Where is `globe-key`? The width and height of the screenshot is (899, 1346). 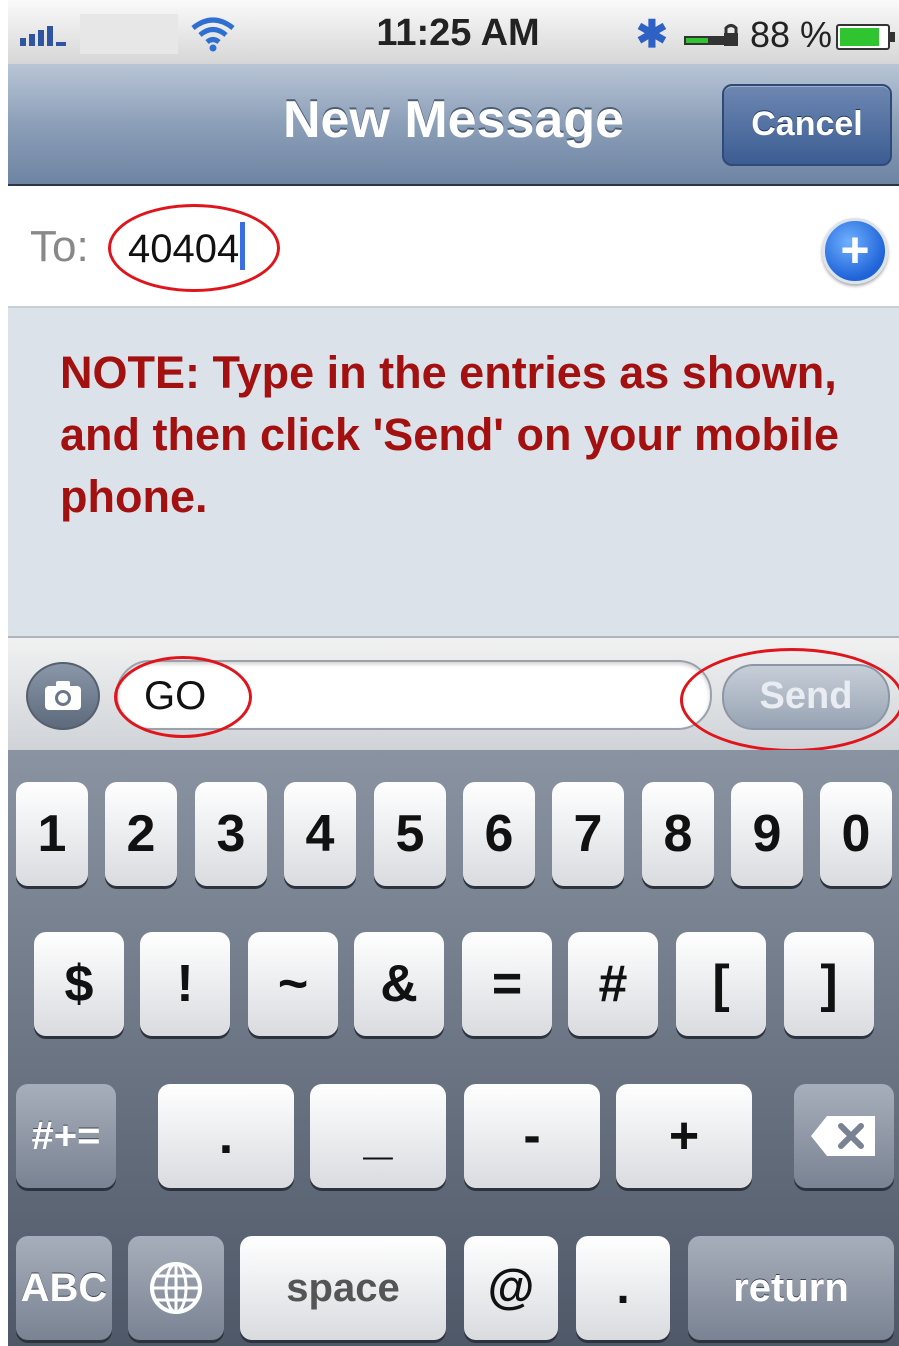 globe-key is located at coordinates (176, 1288).